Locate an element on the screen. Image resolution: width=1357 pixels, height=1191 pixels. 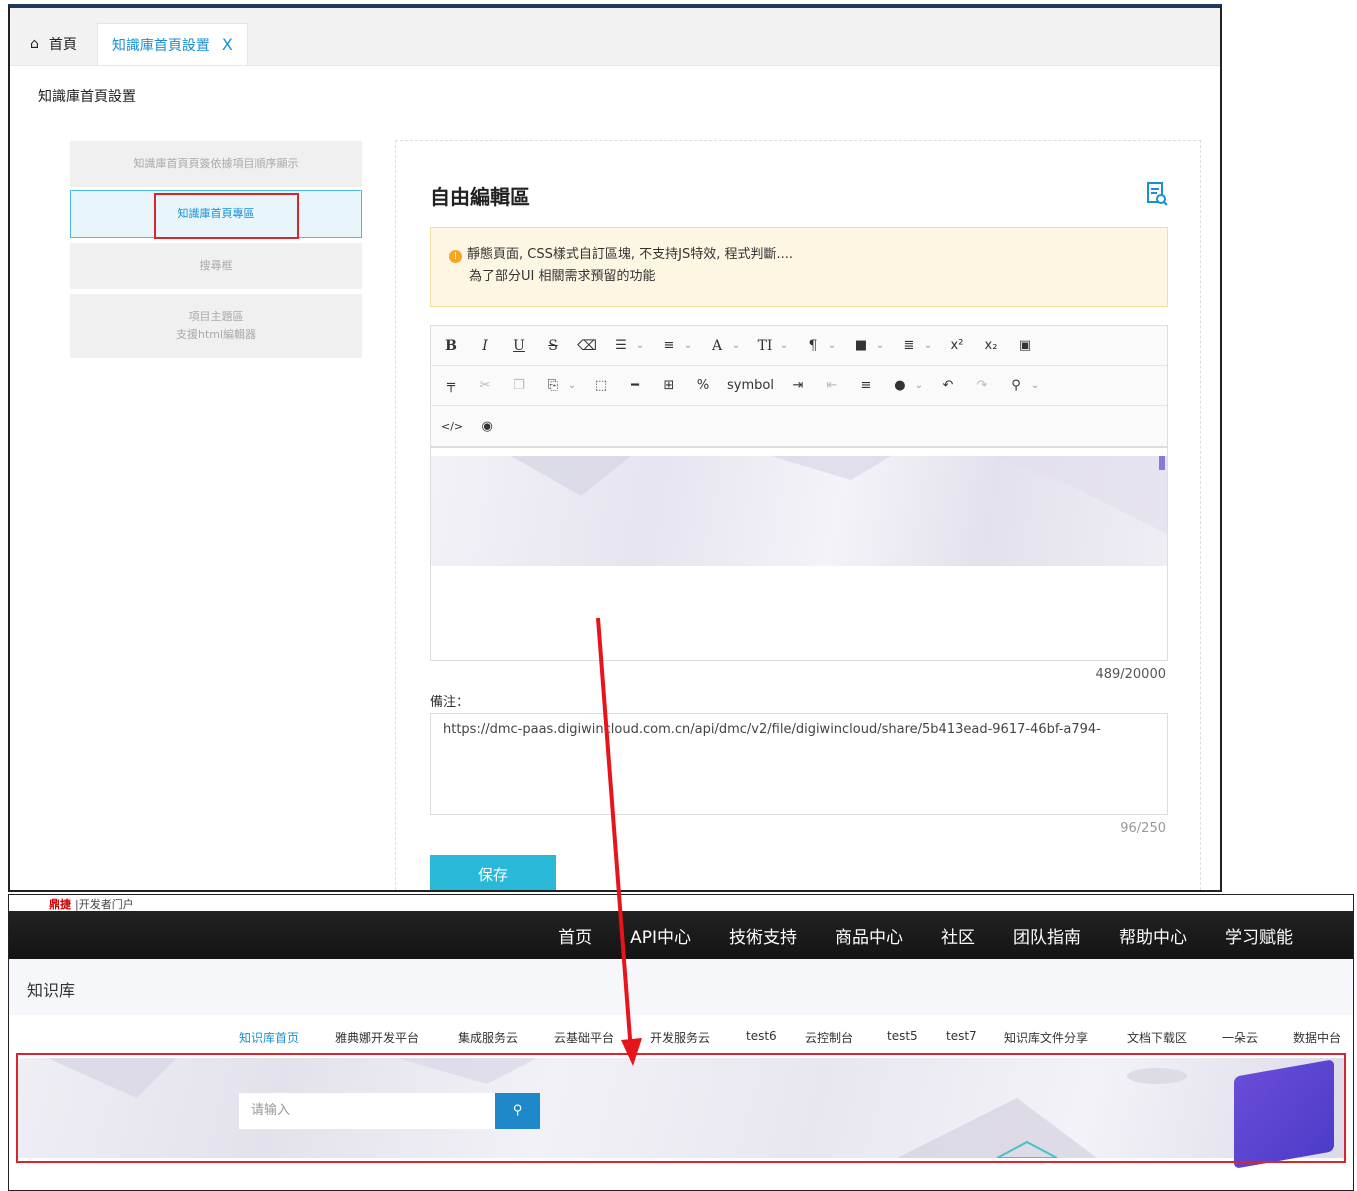
preview-eye-icon: ◉ is located at coordinates (487, 426).